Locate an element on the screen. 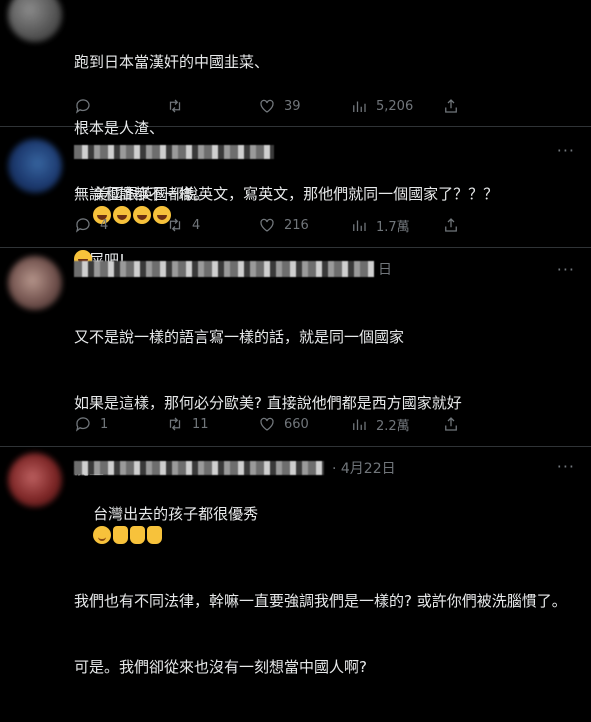  retweet-button: 4 is located at coordinates (212, 225).